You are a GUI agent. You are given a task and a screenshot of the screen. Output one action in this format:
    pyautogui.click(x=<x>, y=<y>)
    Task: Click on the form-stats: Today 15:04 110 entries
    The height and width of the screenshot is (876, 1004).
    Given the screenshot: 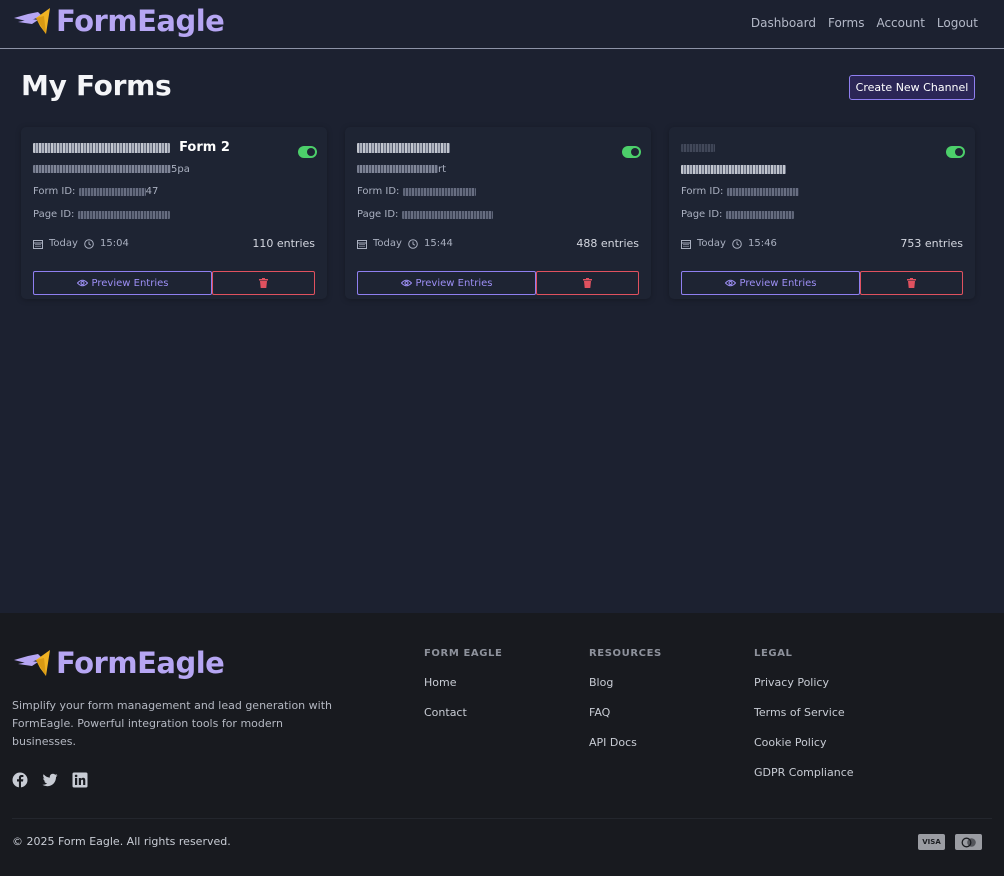 What is the action you would take?
    pyautogui.click(x=174, y=244)
    